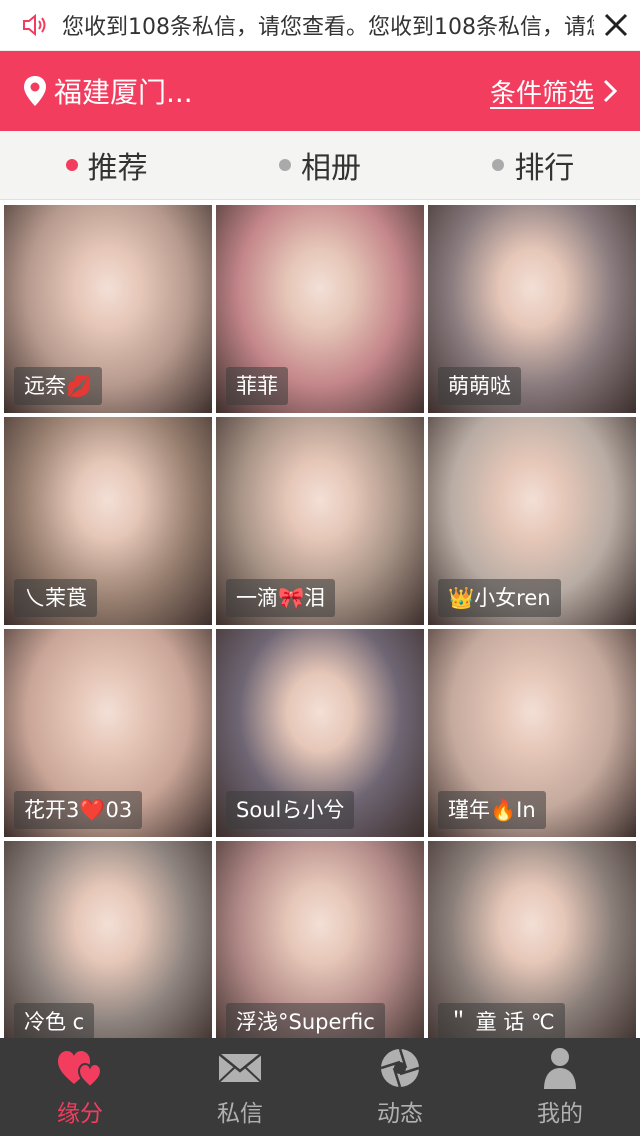 The image size is (640, 1136). What do you see at coordinates (34, 25) in the screenshot?
I see `speaker-icon` at bounding box center [34, 25].